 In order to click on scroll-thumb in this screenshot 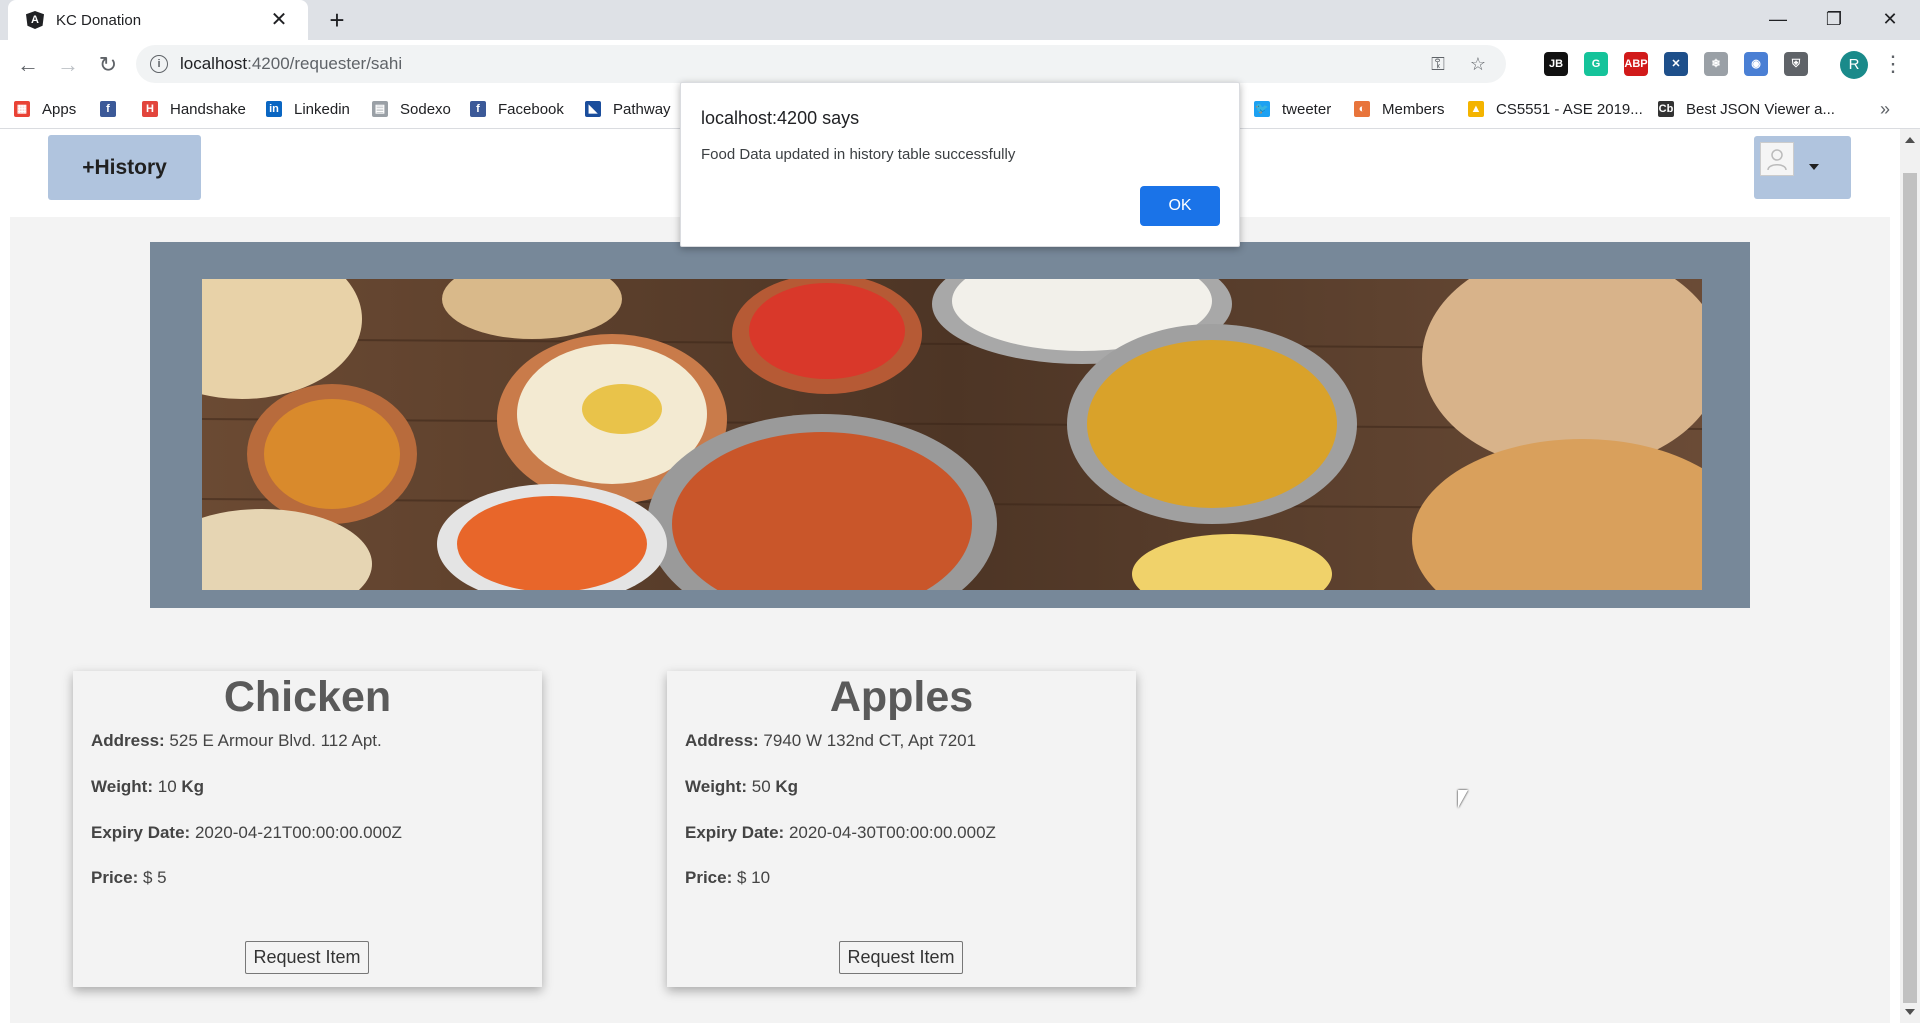, I will do `click(1910, 588)`.